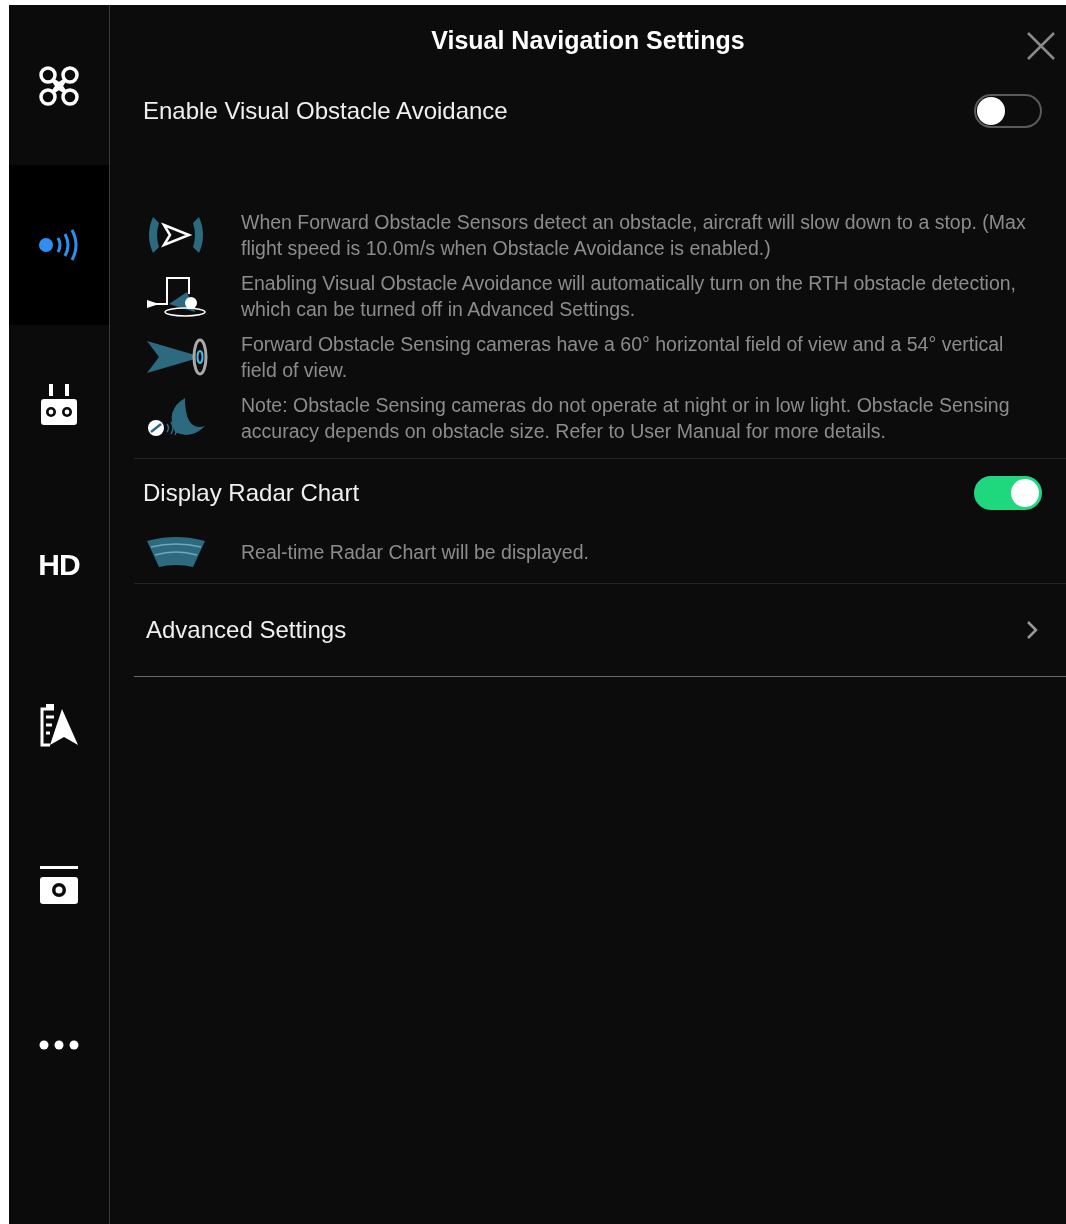 This screenshot has width=1066, height=1224. I want to click on window-title: Visual Navigation Settings, so click(588, 40).